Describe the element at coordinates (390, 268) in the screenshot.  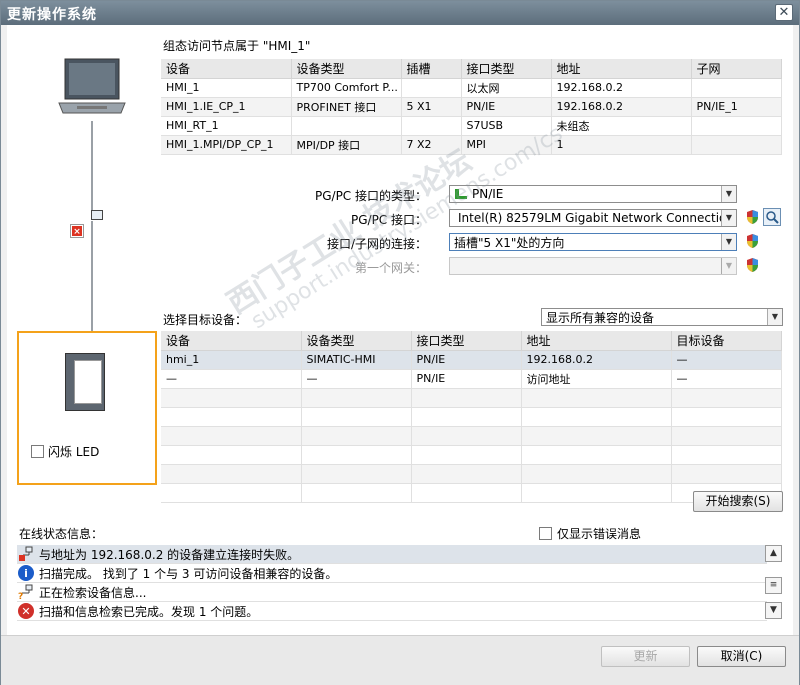
I see `gateway-label: 第一个网关：` at that location.